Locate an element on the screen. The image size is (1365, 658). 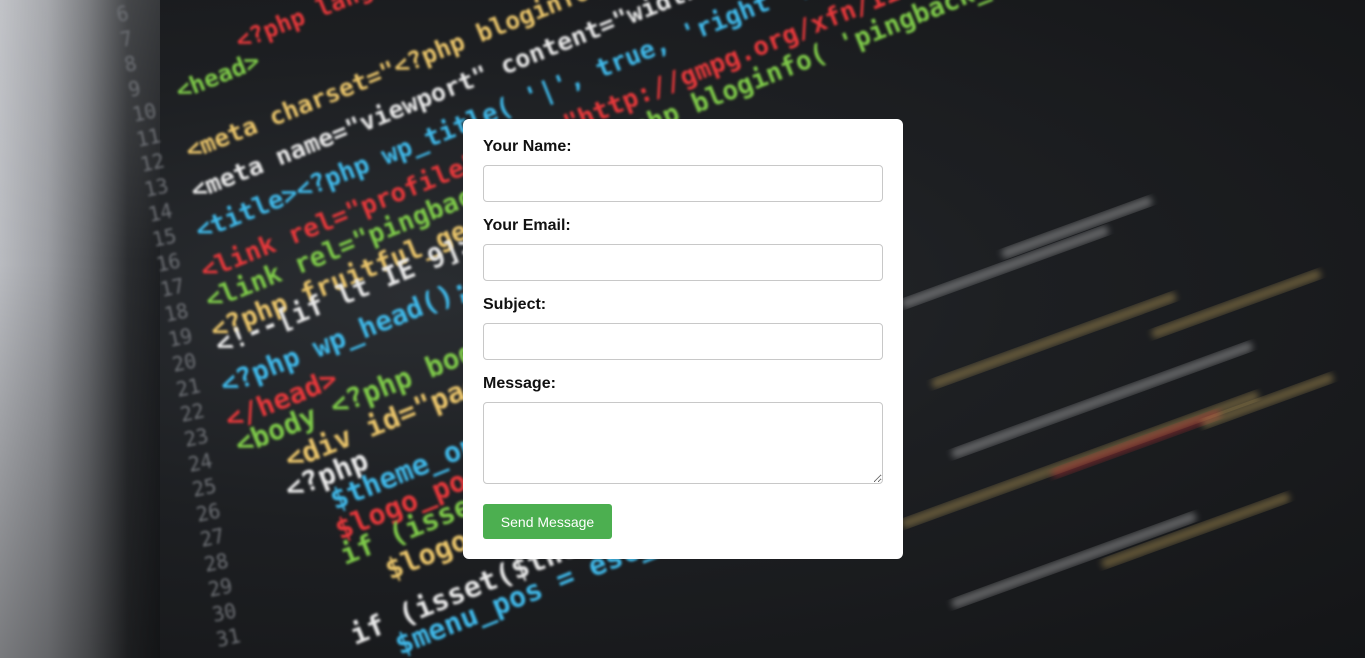
line-number: 26 is located at coordinates (208, 512).